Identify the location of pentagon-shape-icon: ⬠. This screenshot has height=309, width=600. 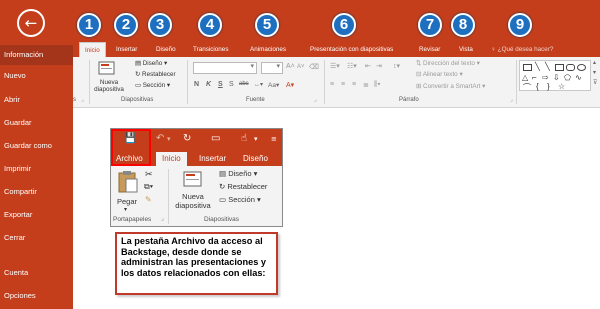
(567, 77).